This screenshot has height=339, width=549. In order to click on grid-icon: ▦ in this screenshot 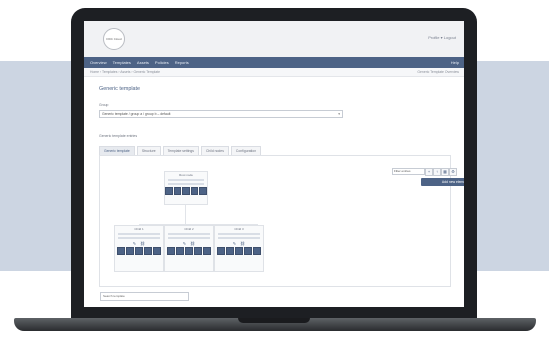, I will do `click(445, 172)`.